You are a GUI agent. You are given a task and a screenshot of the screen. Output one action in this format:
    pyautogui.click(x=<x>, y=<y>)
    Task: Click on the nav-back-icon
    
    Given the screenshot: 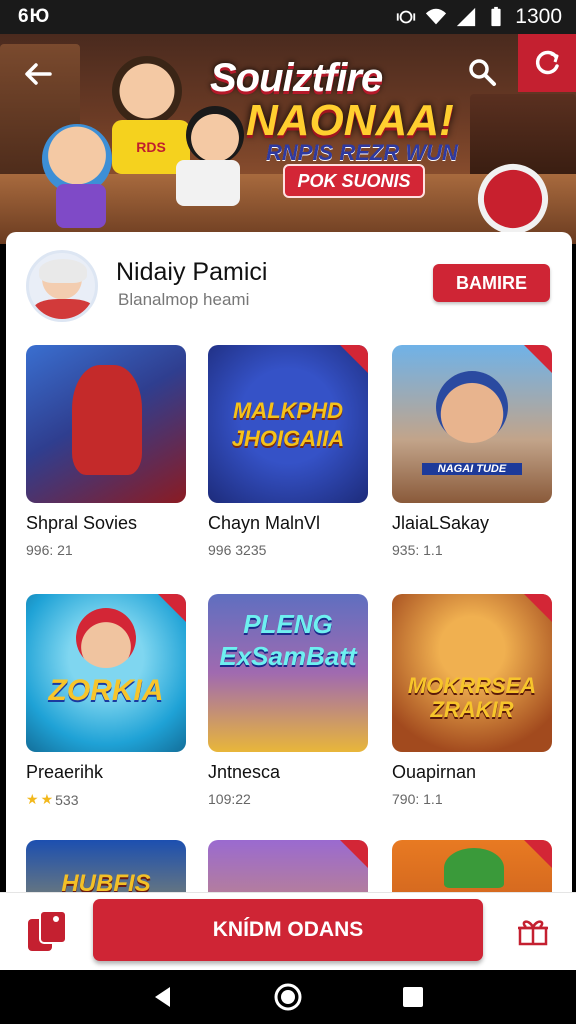 What is the action you would take?
    pyautogui.click(x=162, y=997)
    